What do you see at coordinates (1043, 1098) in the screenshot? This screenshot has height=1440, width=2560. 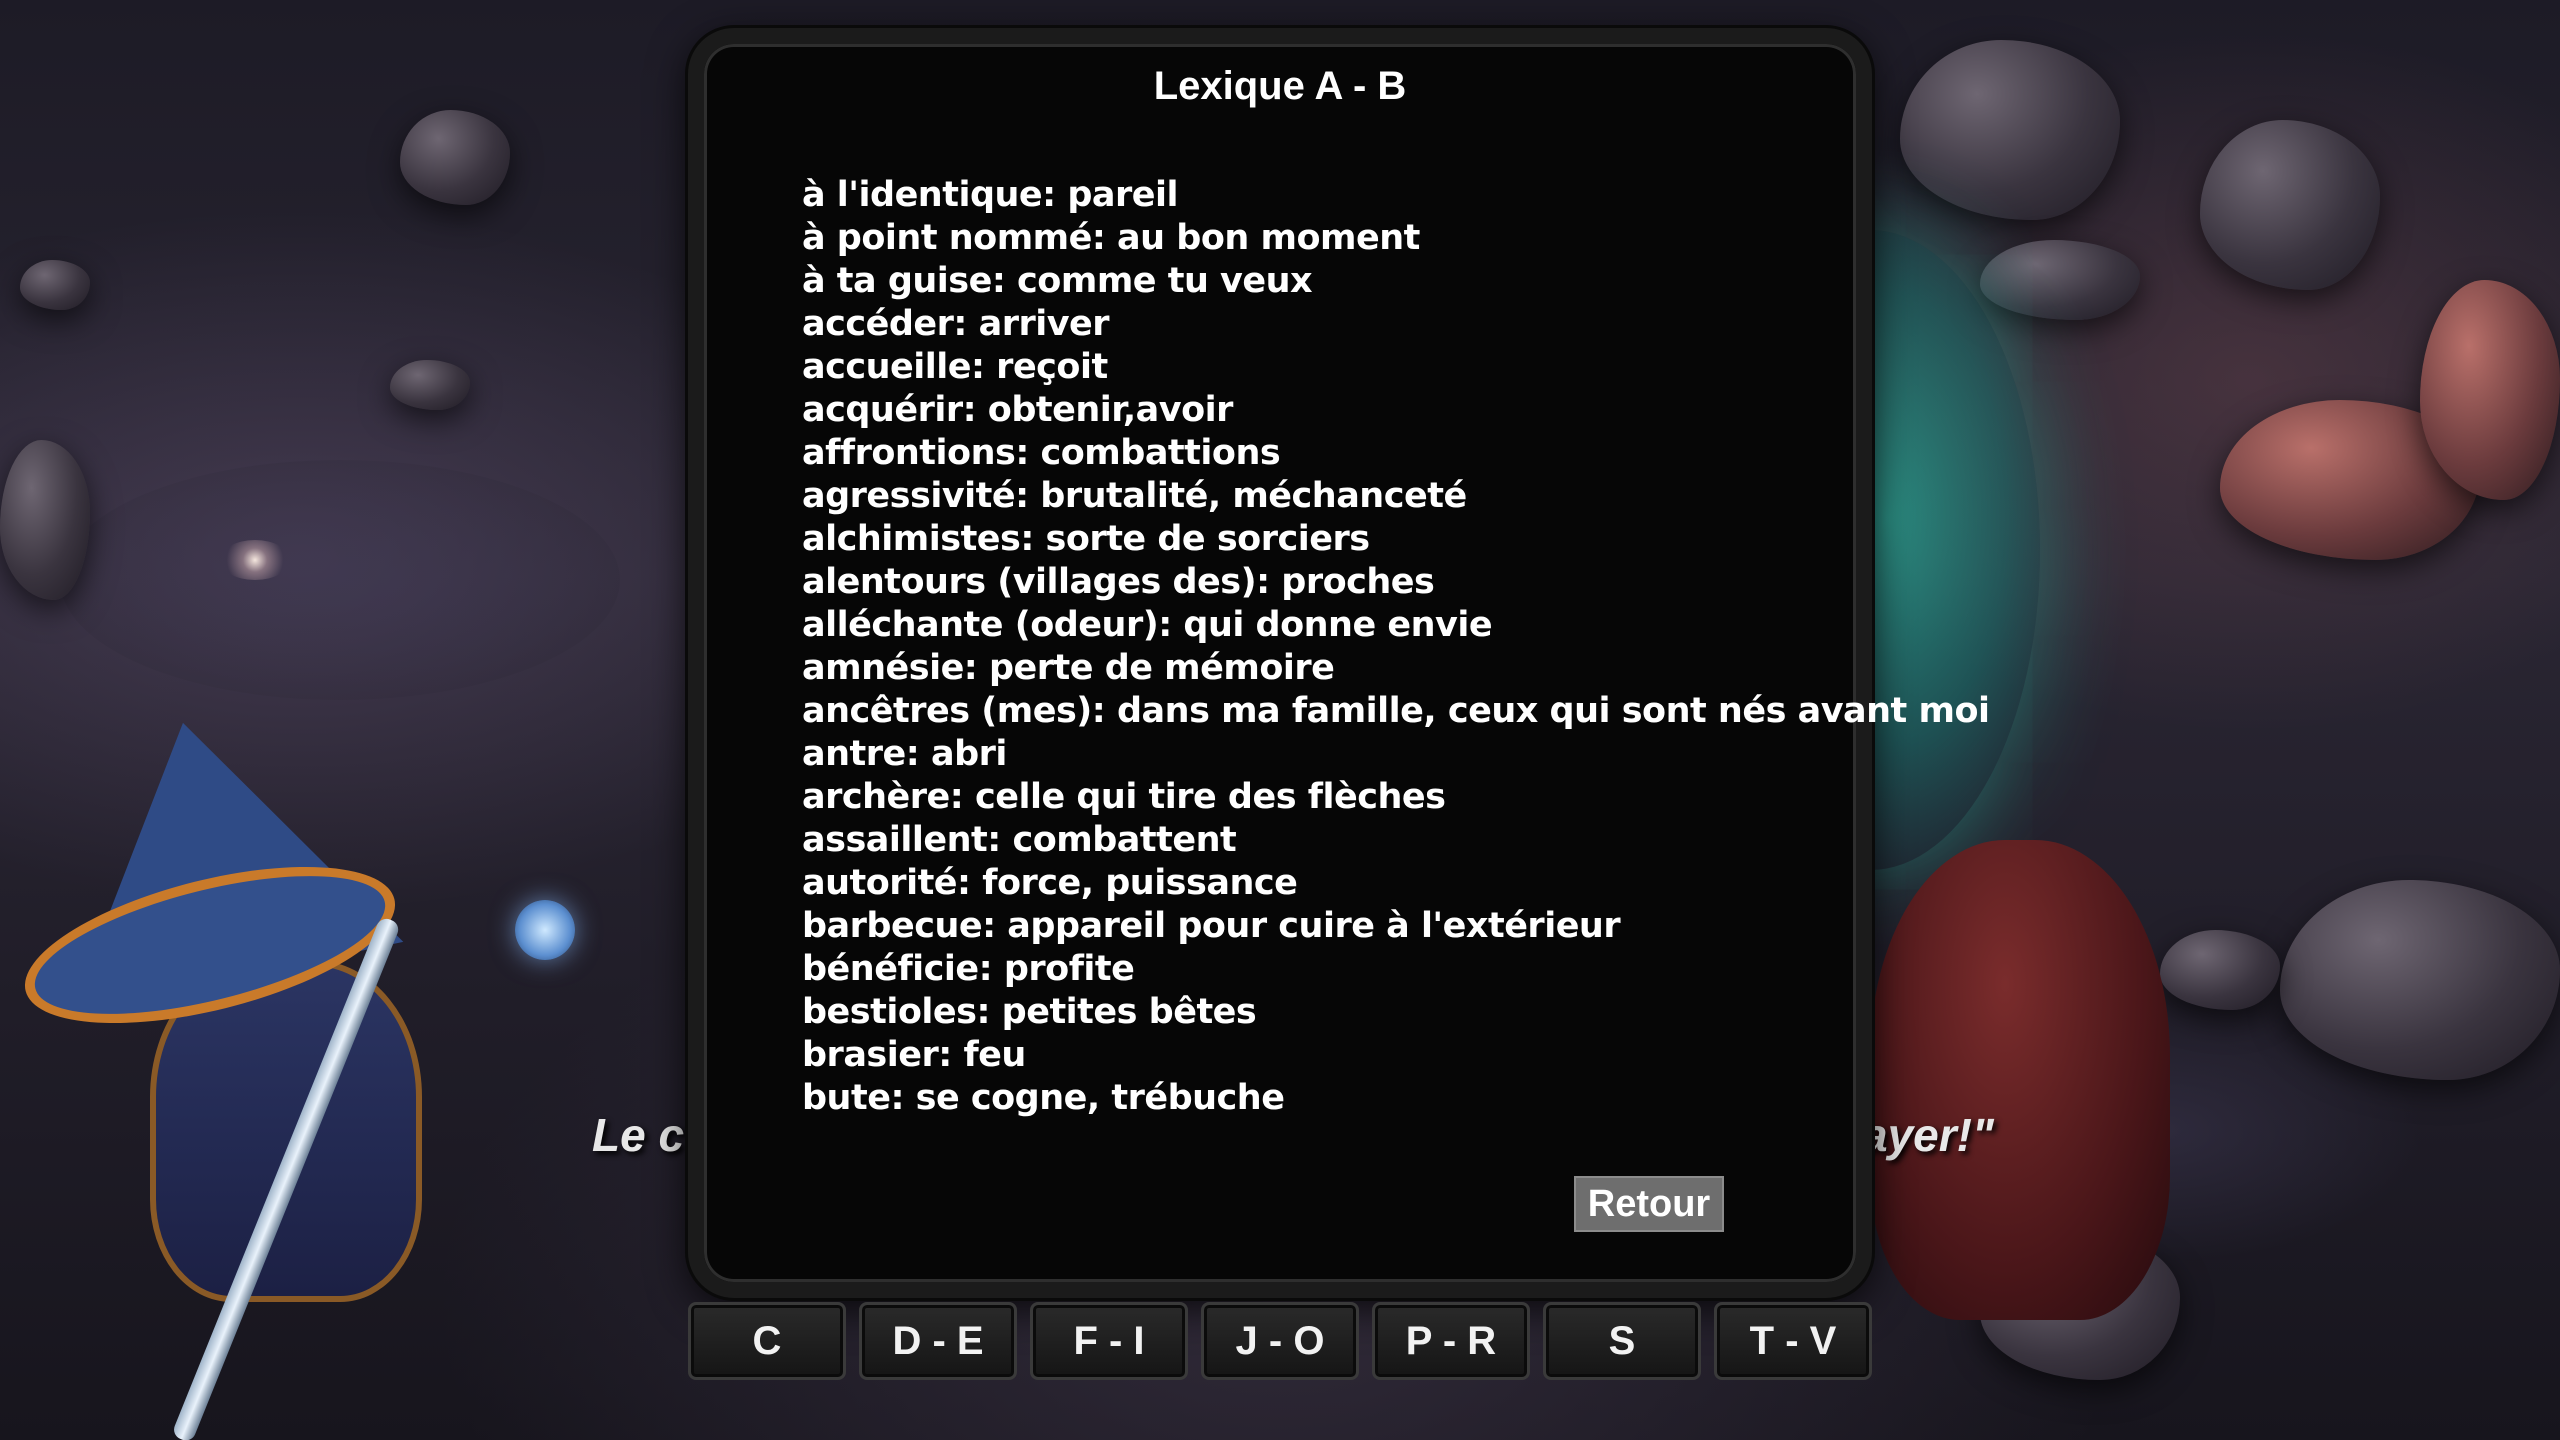 I see `lexique-entry: bute: se cogne, trébuche` at bounding box center [1043, 1098].